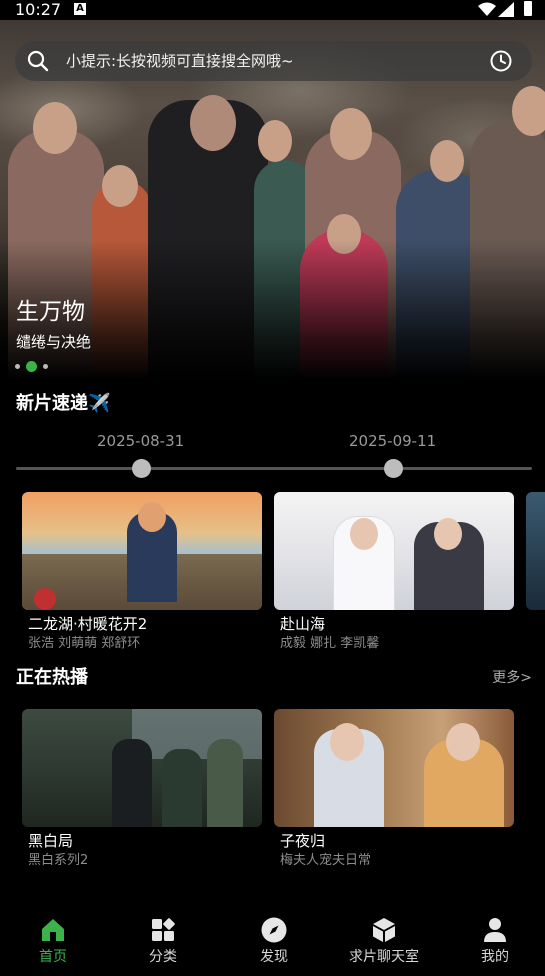  I want to click on status-bar: 10:27 A, so click(272, 10).